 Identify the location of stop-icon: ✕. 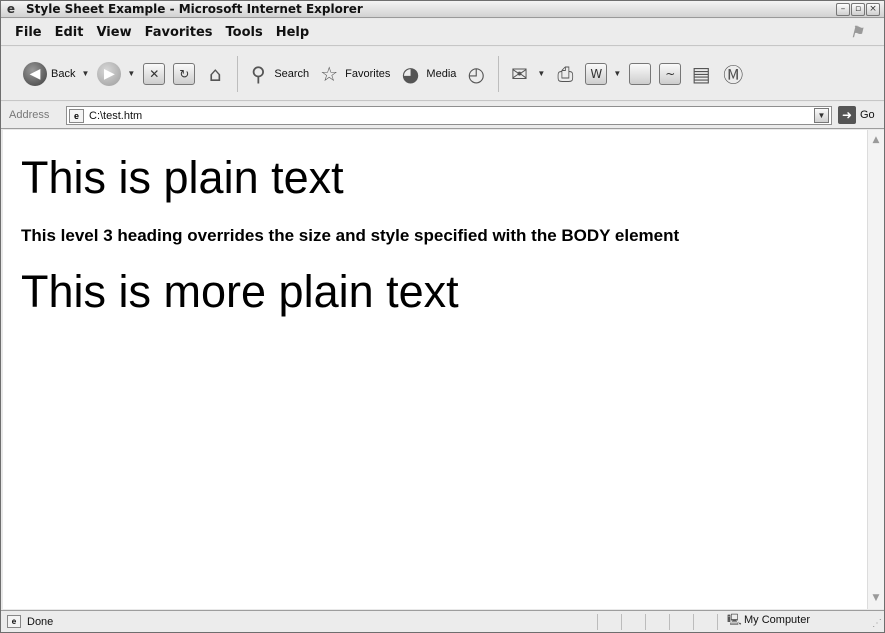
(154, 73).